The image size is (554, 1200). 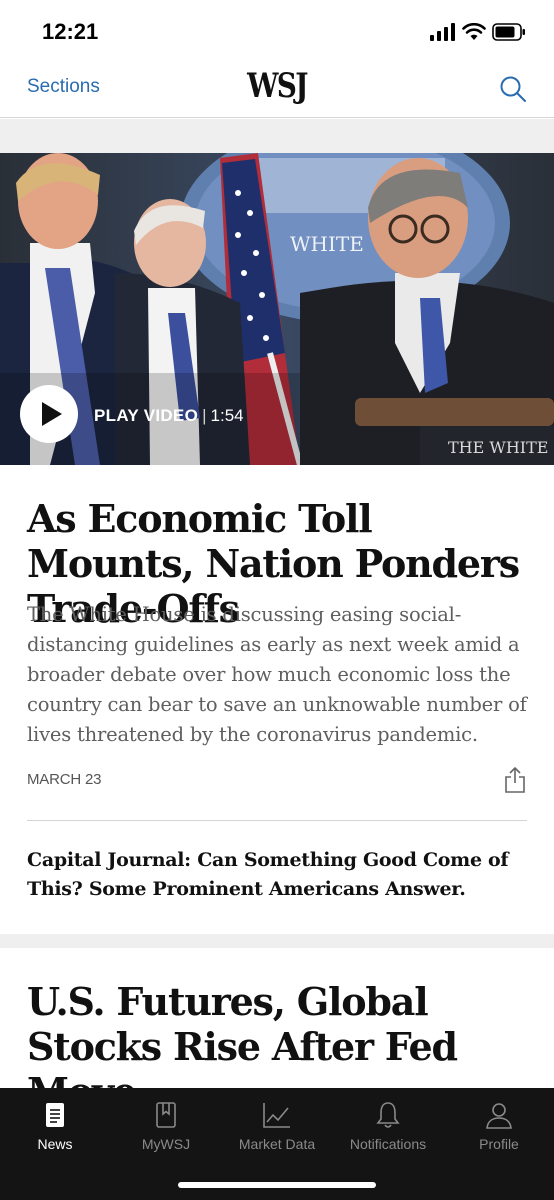 I want to click on podium-text: THE WHITE, so click(x=498, y=447).